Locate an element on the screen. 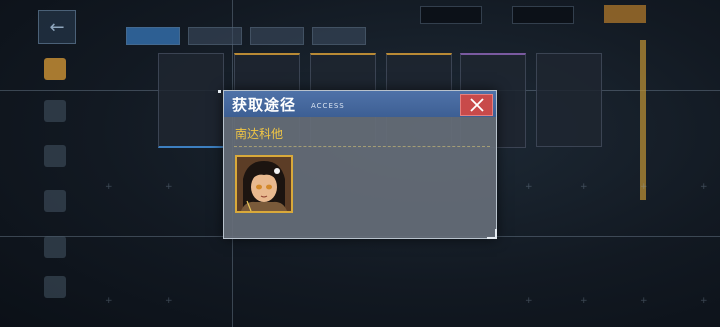 This screenshot has height=327, width=720. back-button: ← is located at coordinates (57, 27).